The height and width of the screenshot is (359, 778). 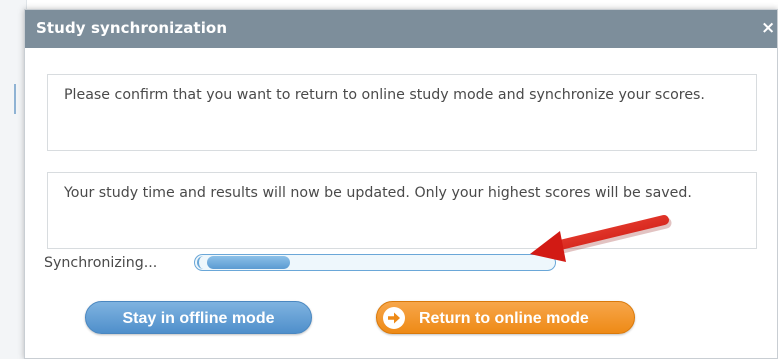 I want to click on stay-offline-label: Stay in offline mode, so click(x=198, y=318).